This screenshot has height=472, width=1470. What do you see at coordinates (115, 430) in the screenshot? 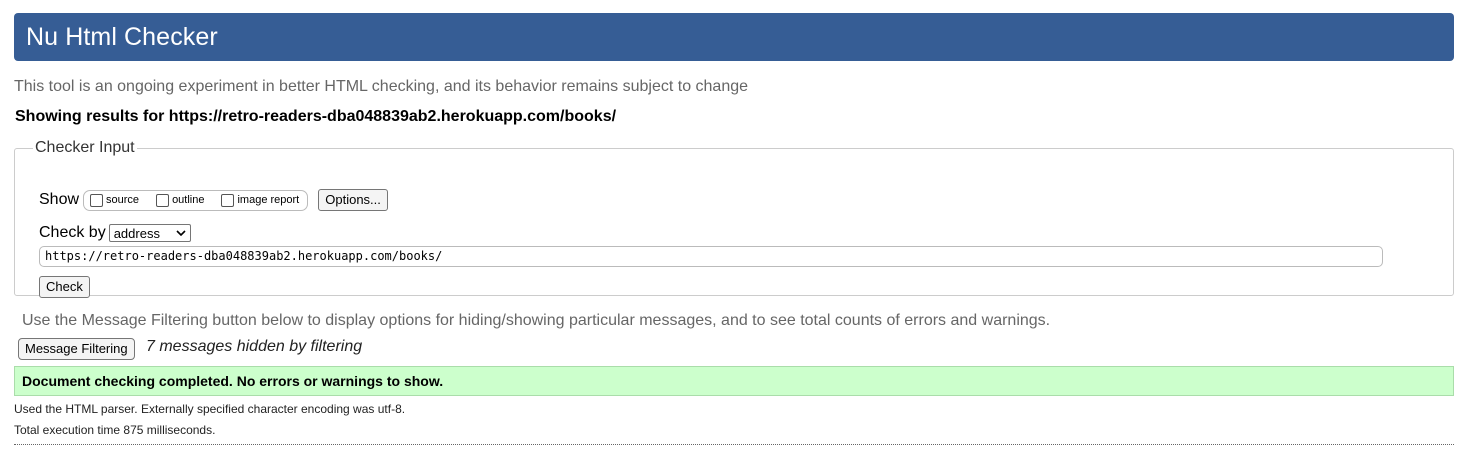
I see `execution-time: Total execution time 875 milliseconds.` at bounding box center [115, 430].